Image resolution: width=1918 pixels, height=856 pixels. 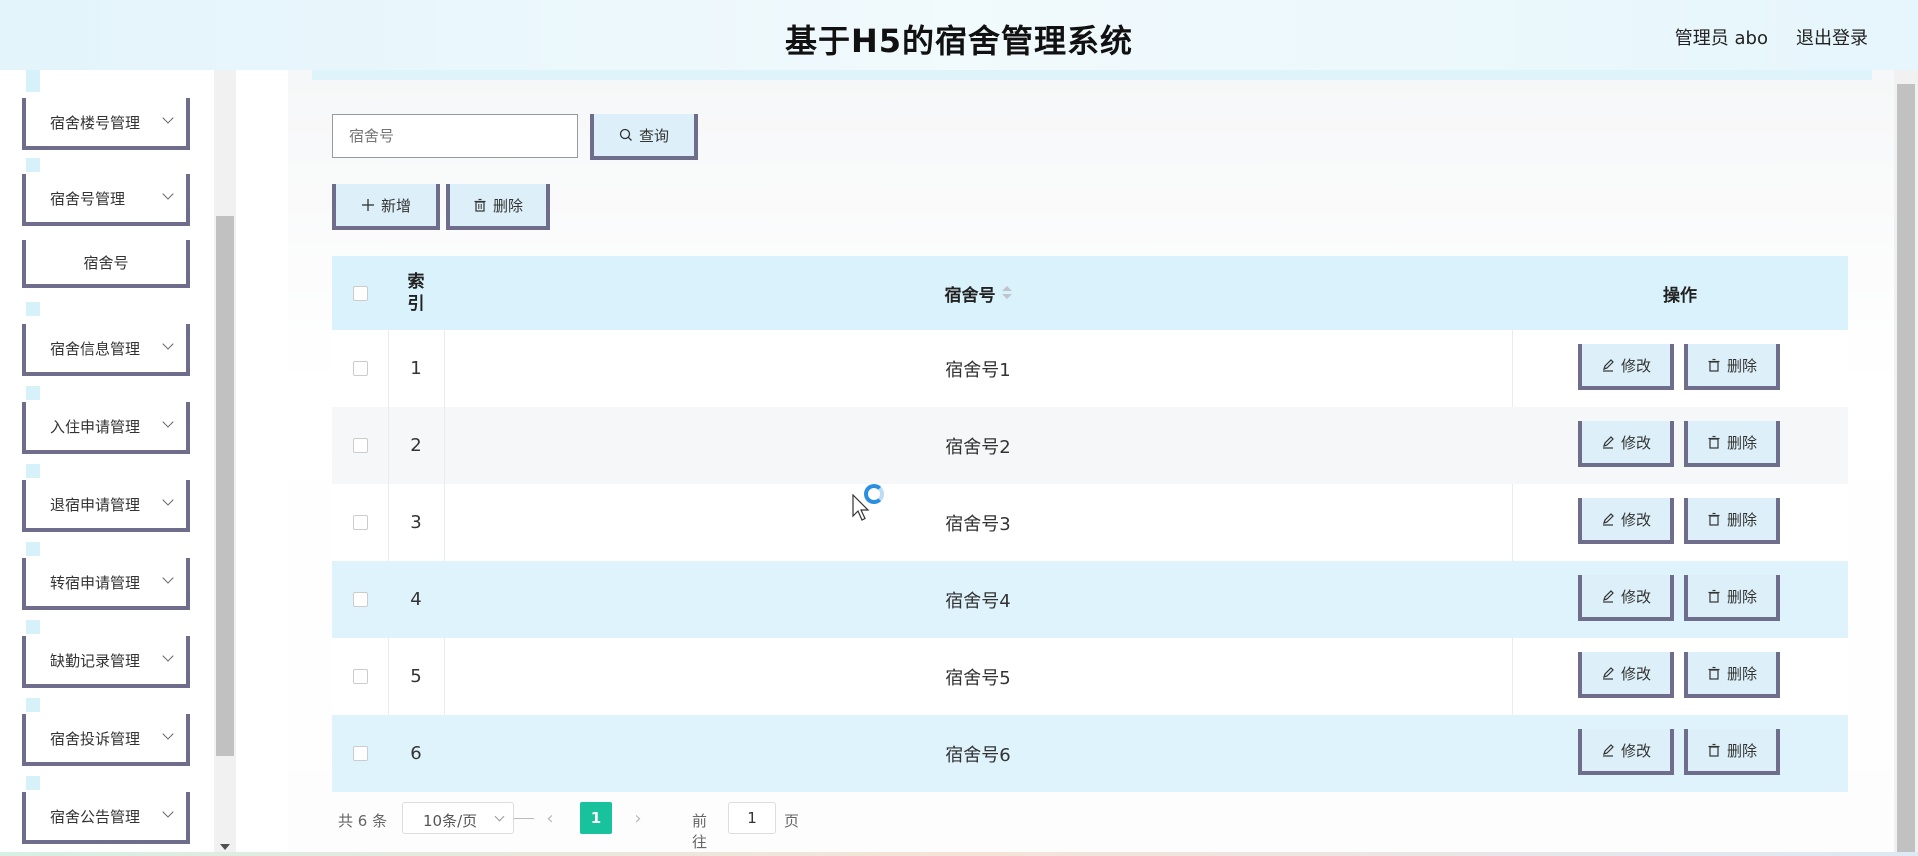 What do you see at coordinates (225, 486) in the screenshot?
I see `sidebar-scrollbar-thumb` at bounding box center [225, 486].